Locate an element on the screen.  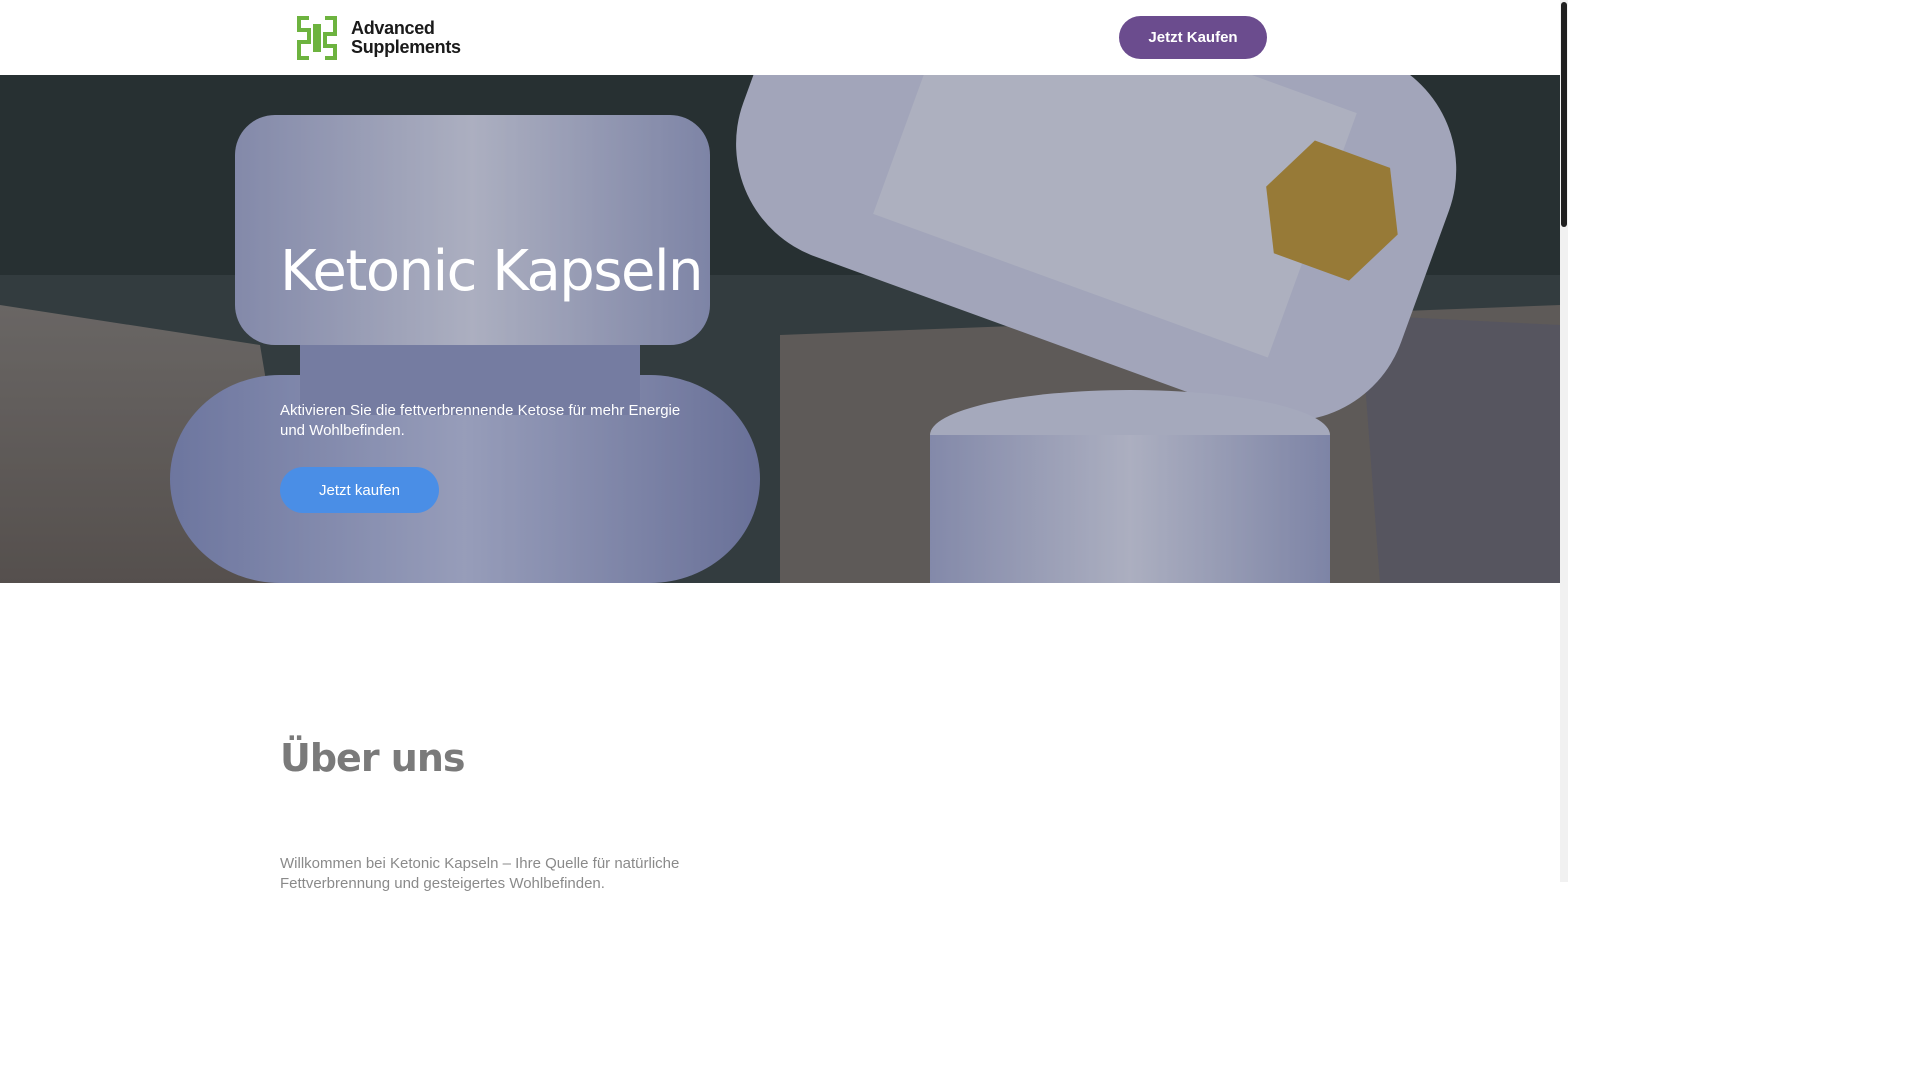
hero-title: Ketonic Kapseln is located at coordinates (492, 271).